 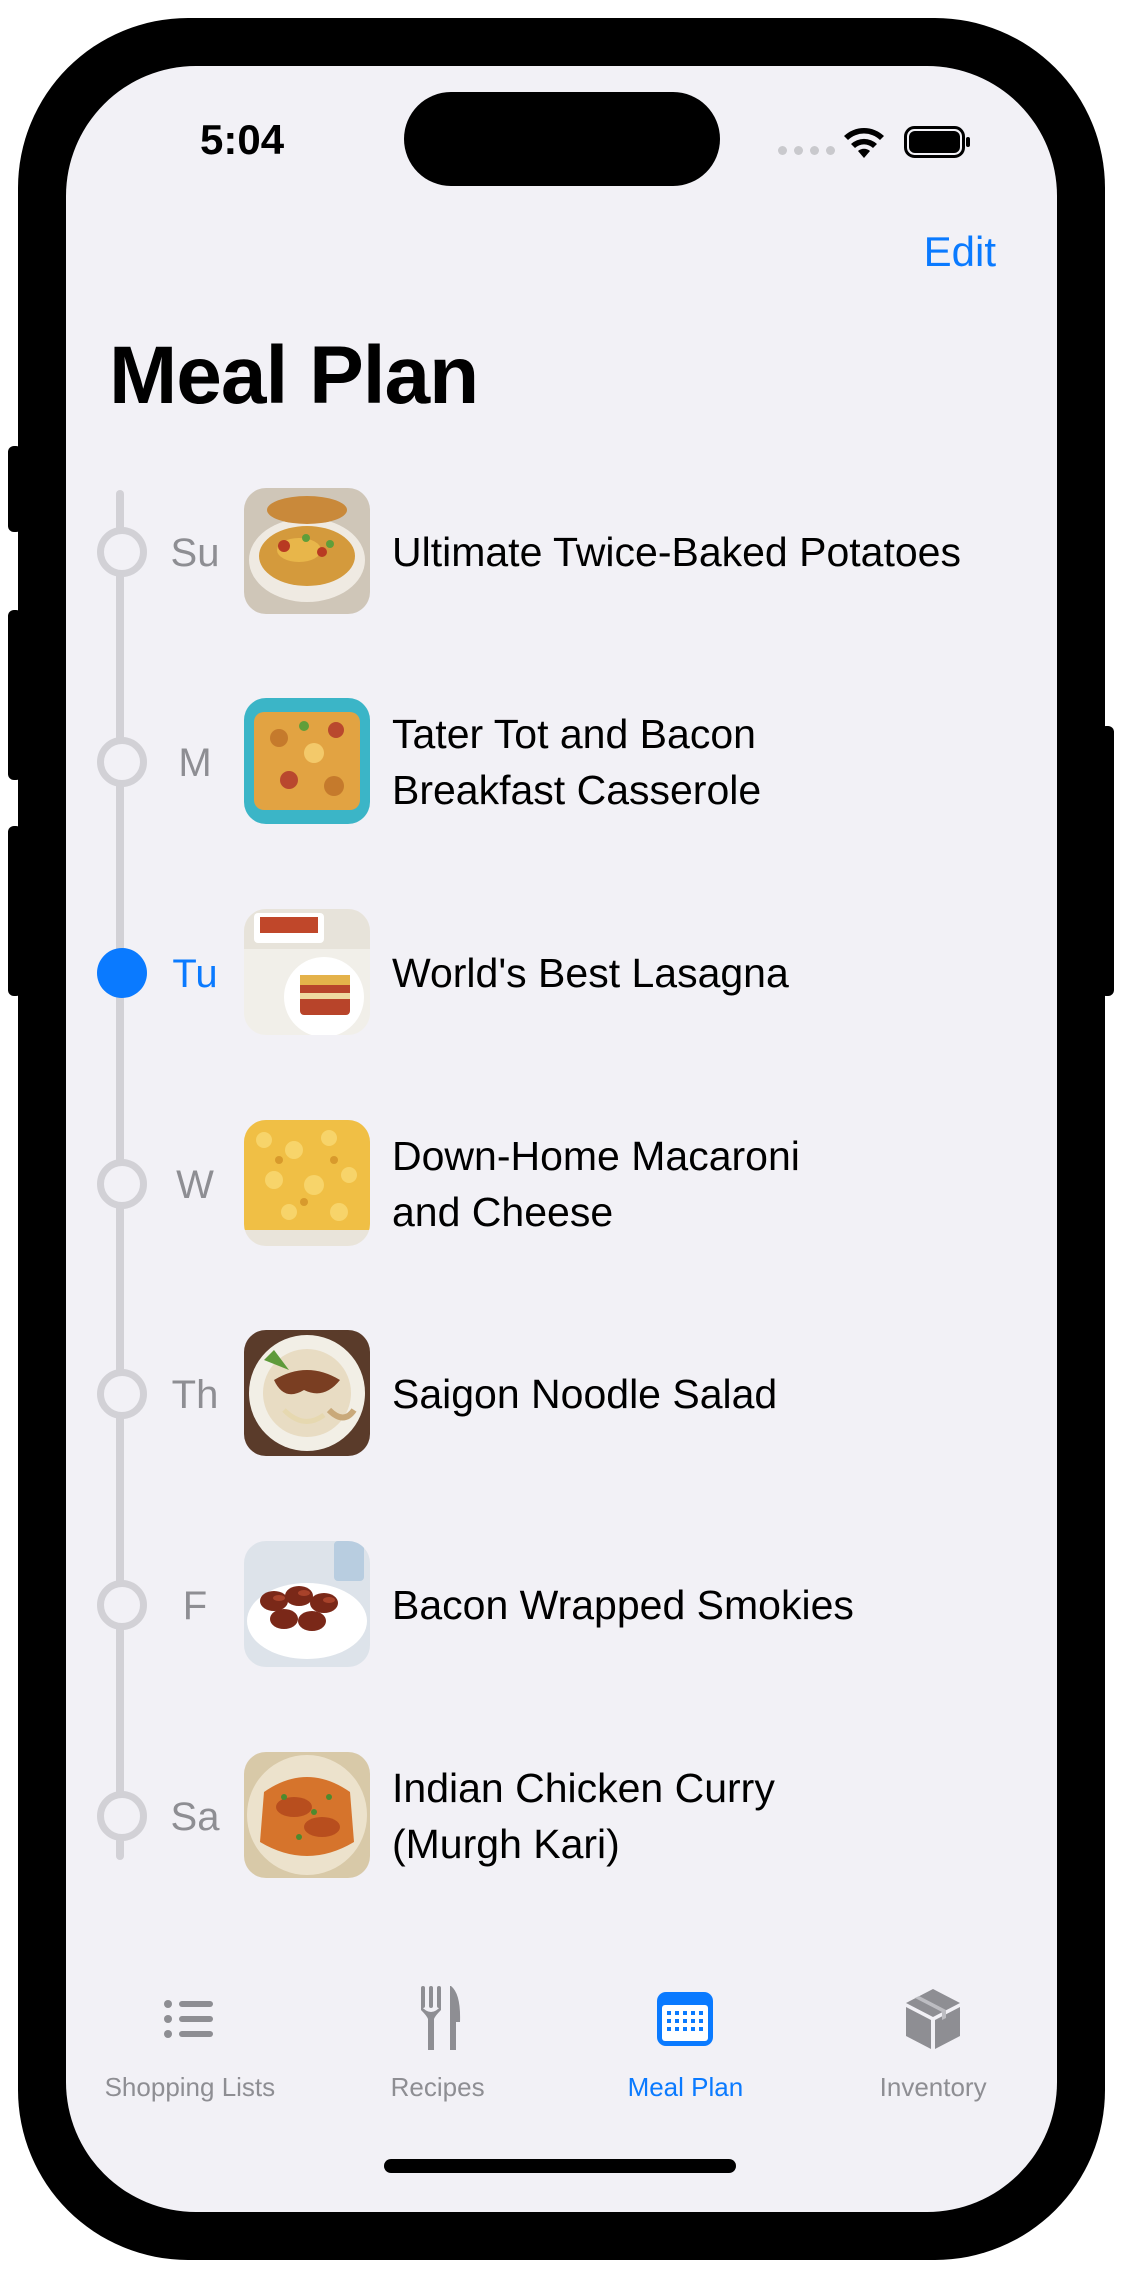 I want to click on tab-inventory: Inventory, so click(x=933, y=2046).